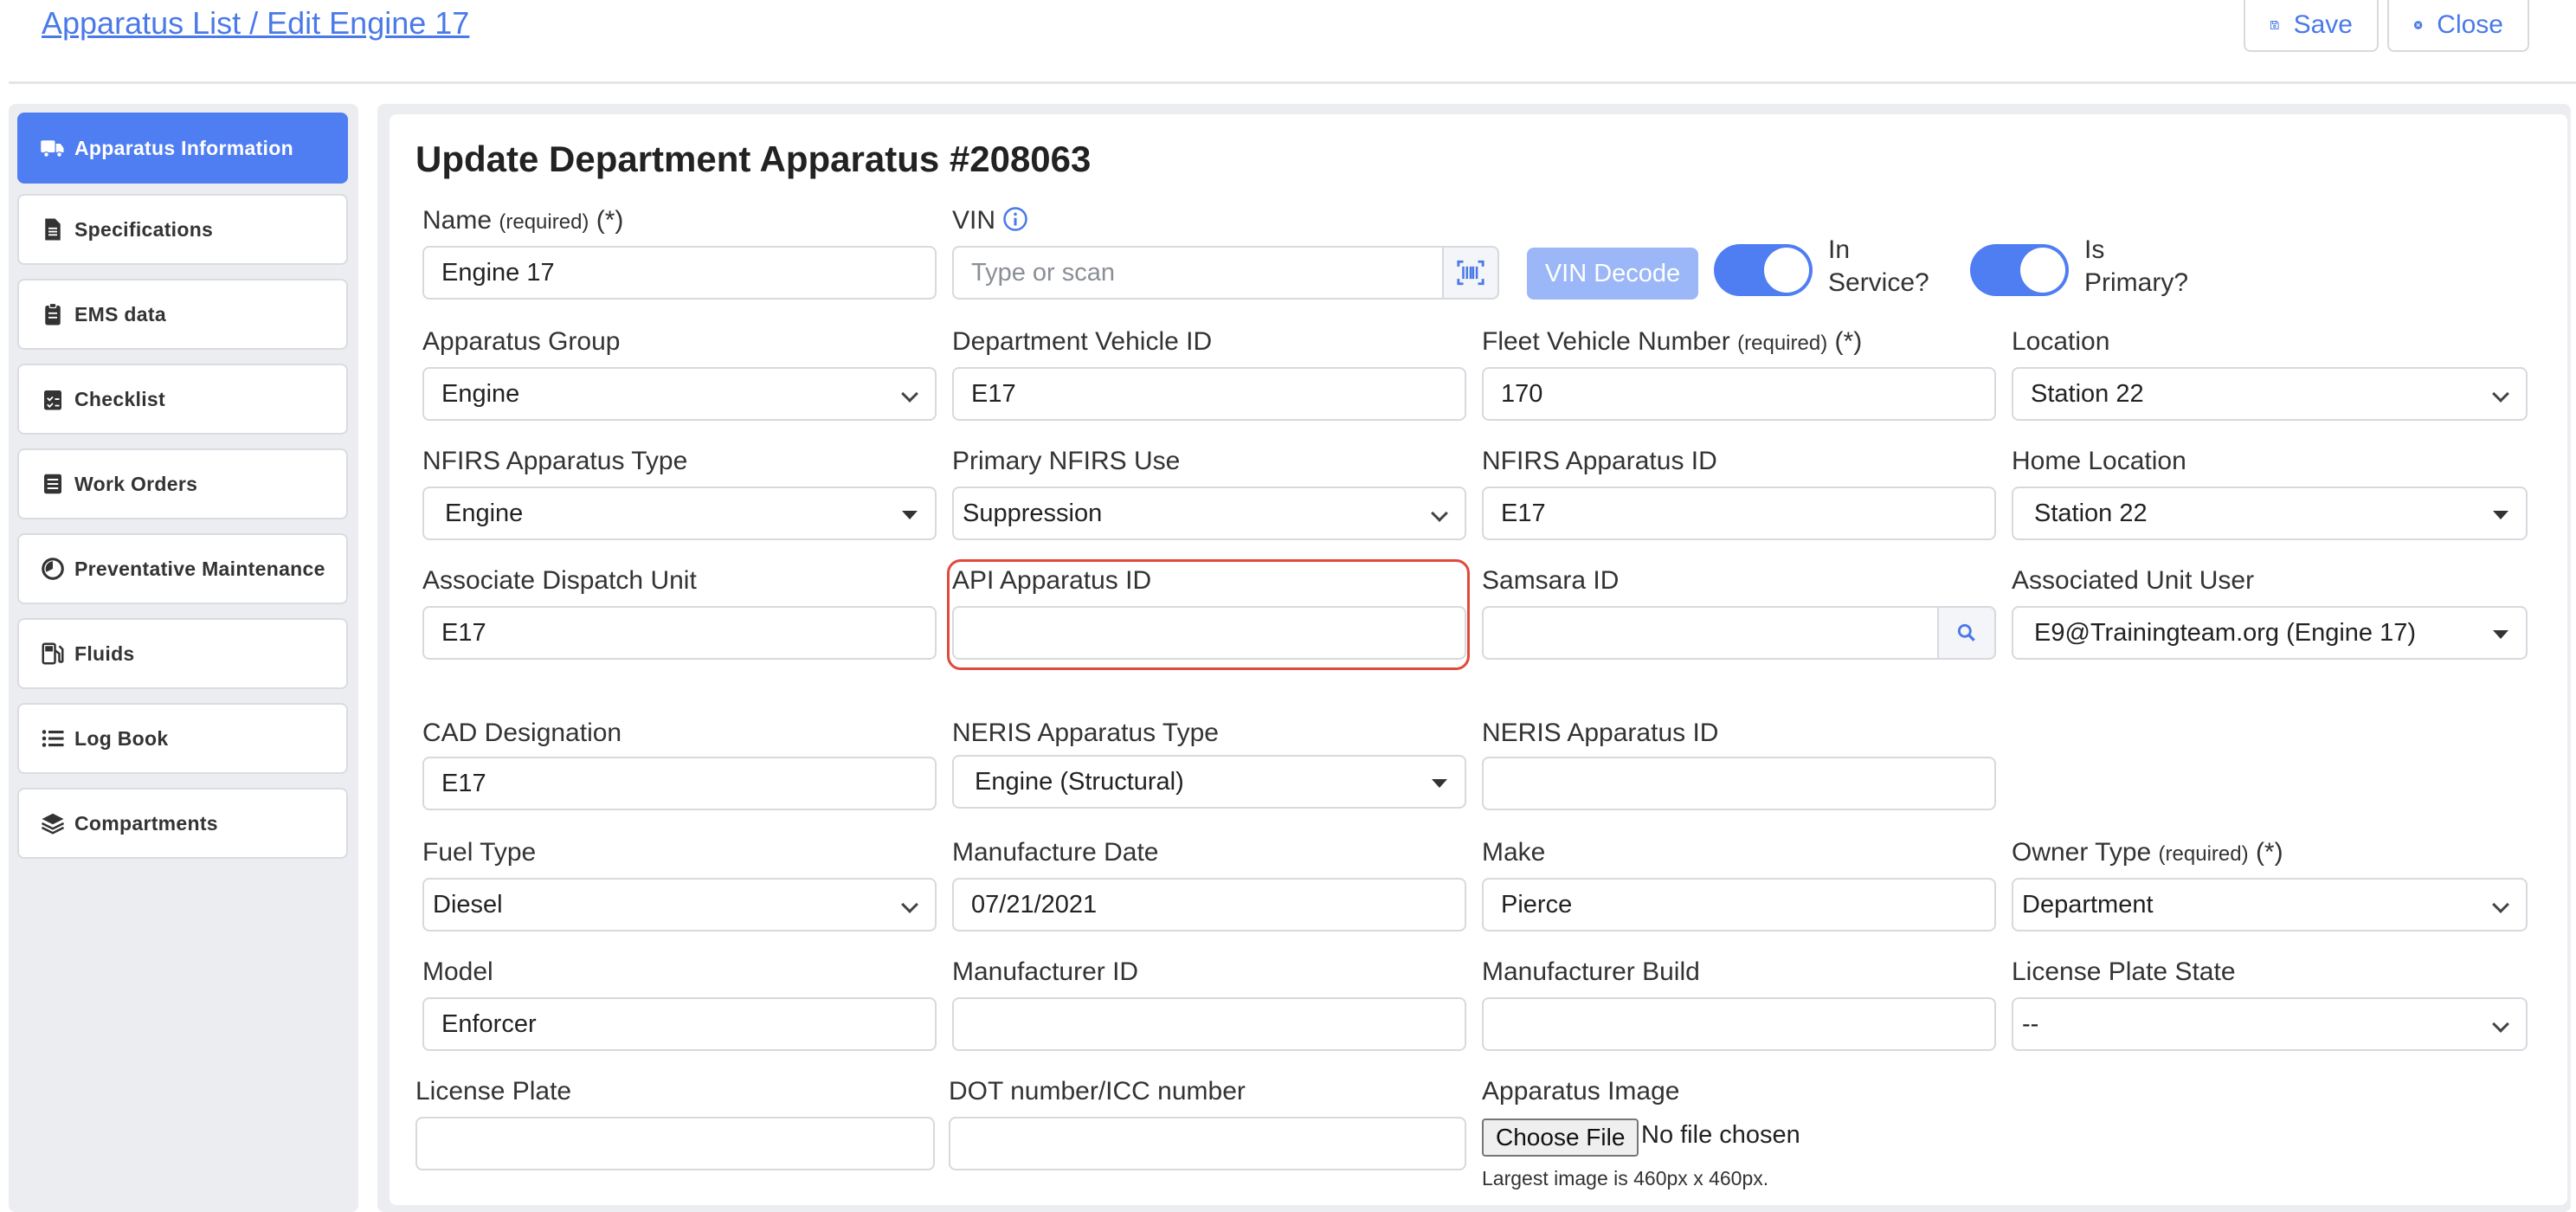  I want to click on in-service-toggle, so click(1763, 270).